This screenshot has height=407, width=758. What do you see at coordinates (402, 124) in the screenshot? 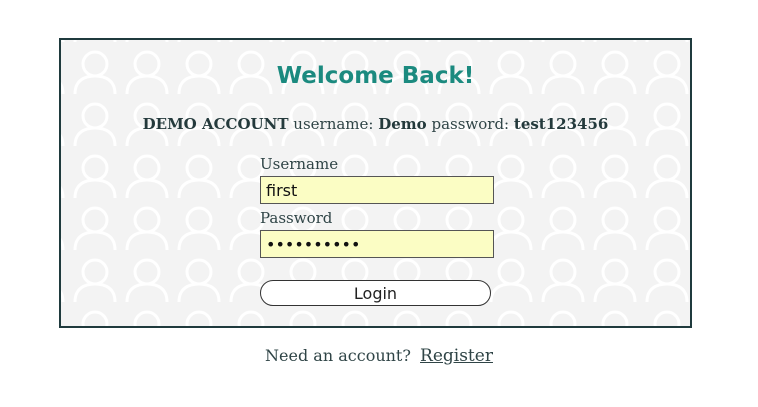
I see `demo-username-value: Demo` at bounding box center [402, 124].